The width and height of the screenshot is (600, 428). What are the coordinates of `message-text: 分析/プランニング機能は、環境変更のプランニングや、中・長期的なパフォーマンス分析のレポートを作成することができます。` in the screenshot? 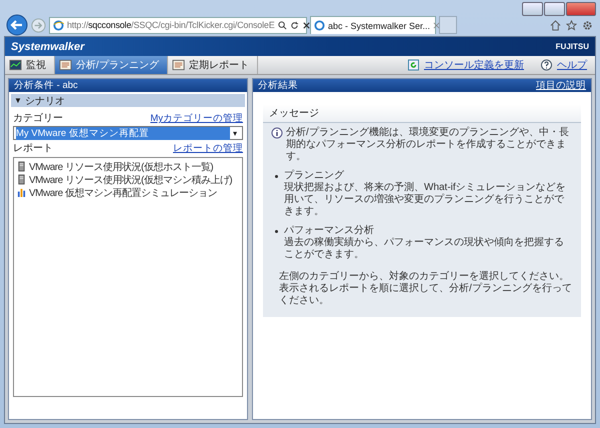 It's located at (428, 145).